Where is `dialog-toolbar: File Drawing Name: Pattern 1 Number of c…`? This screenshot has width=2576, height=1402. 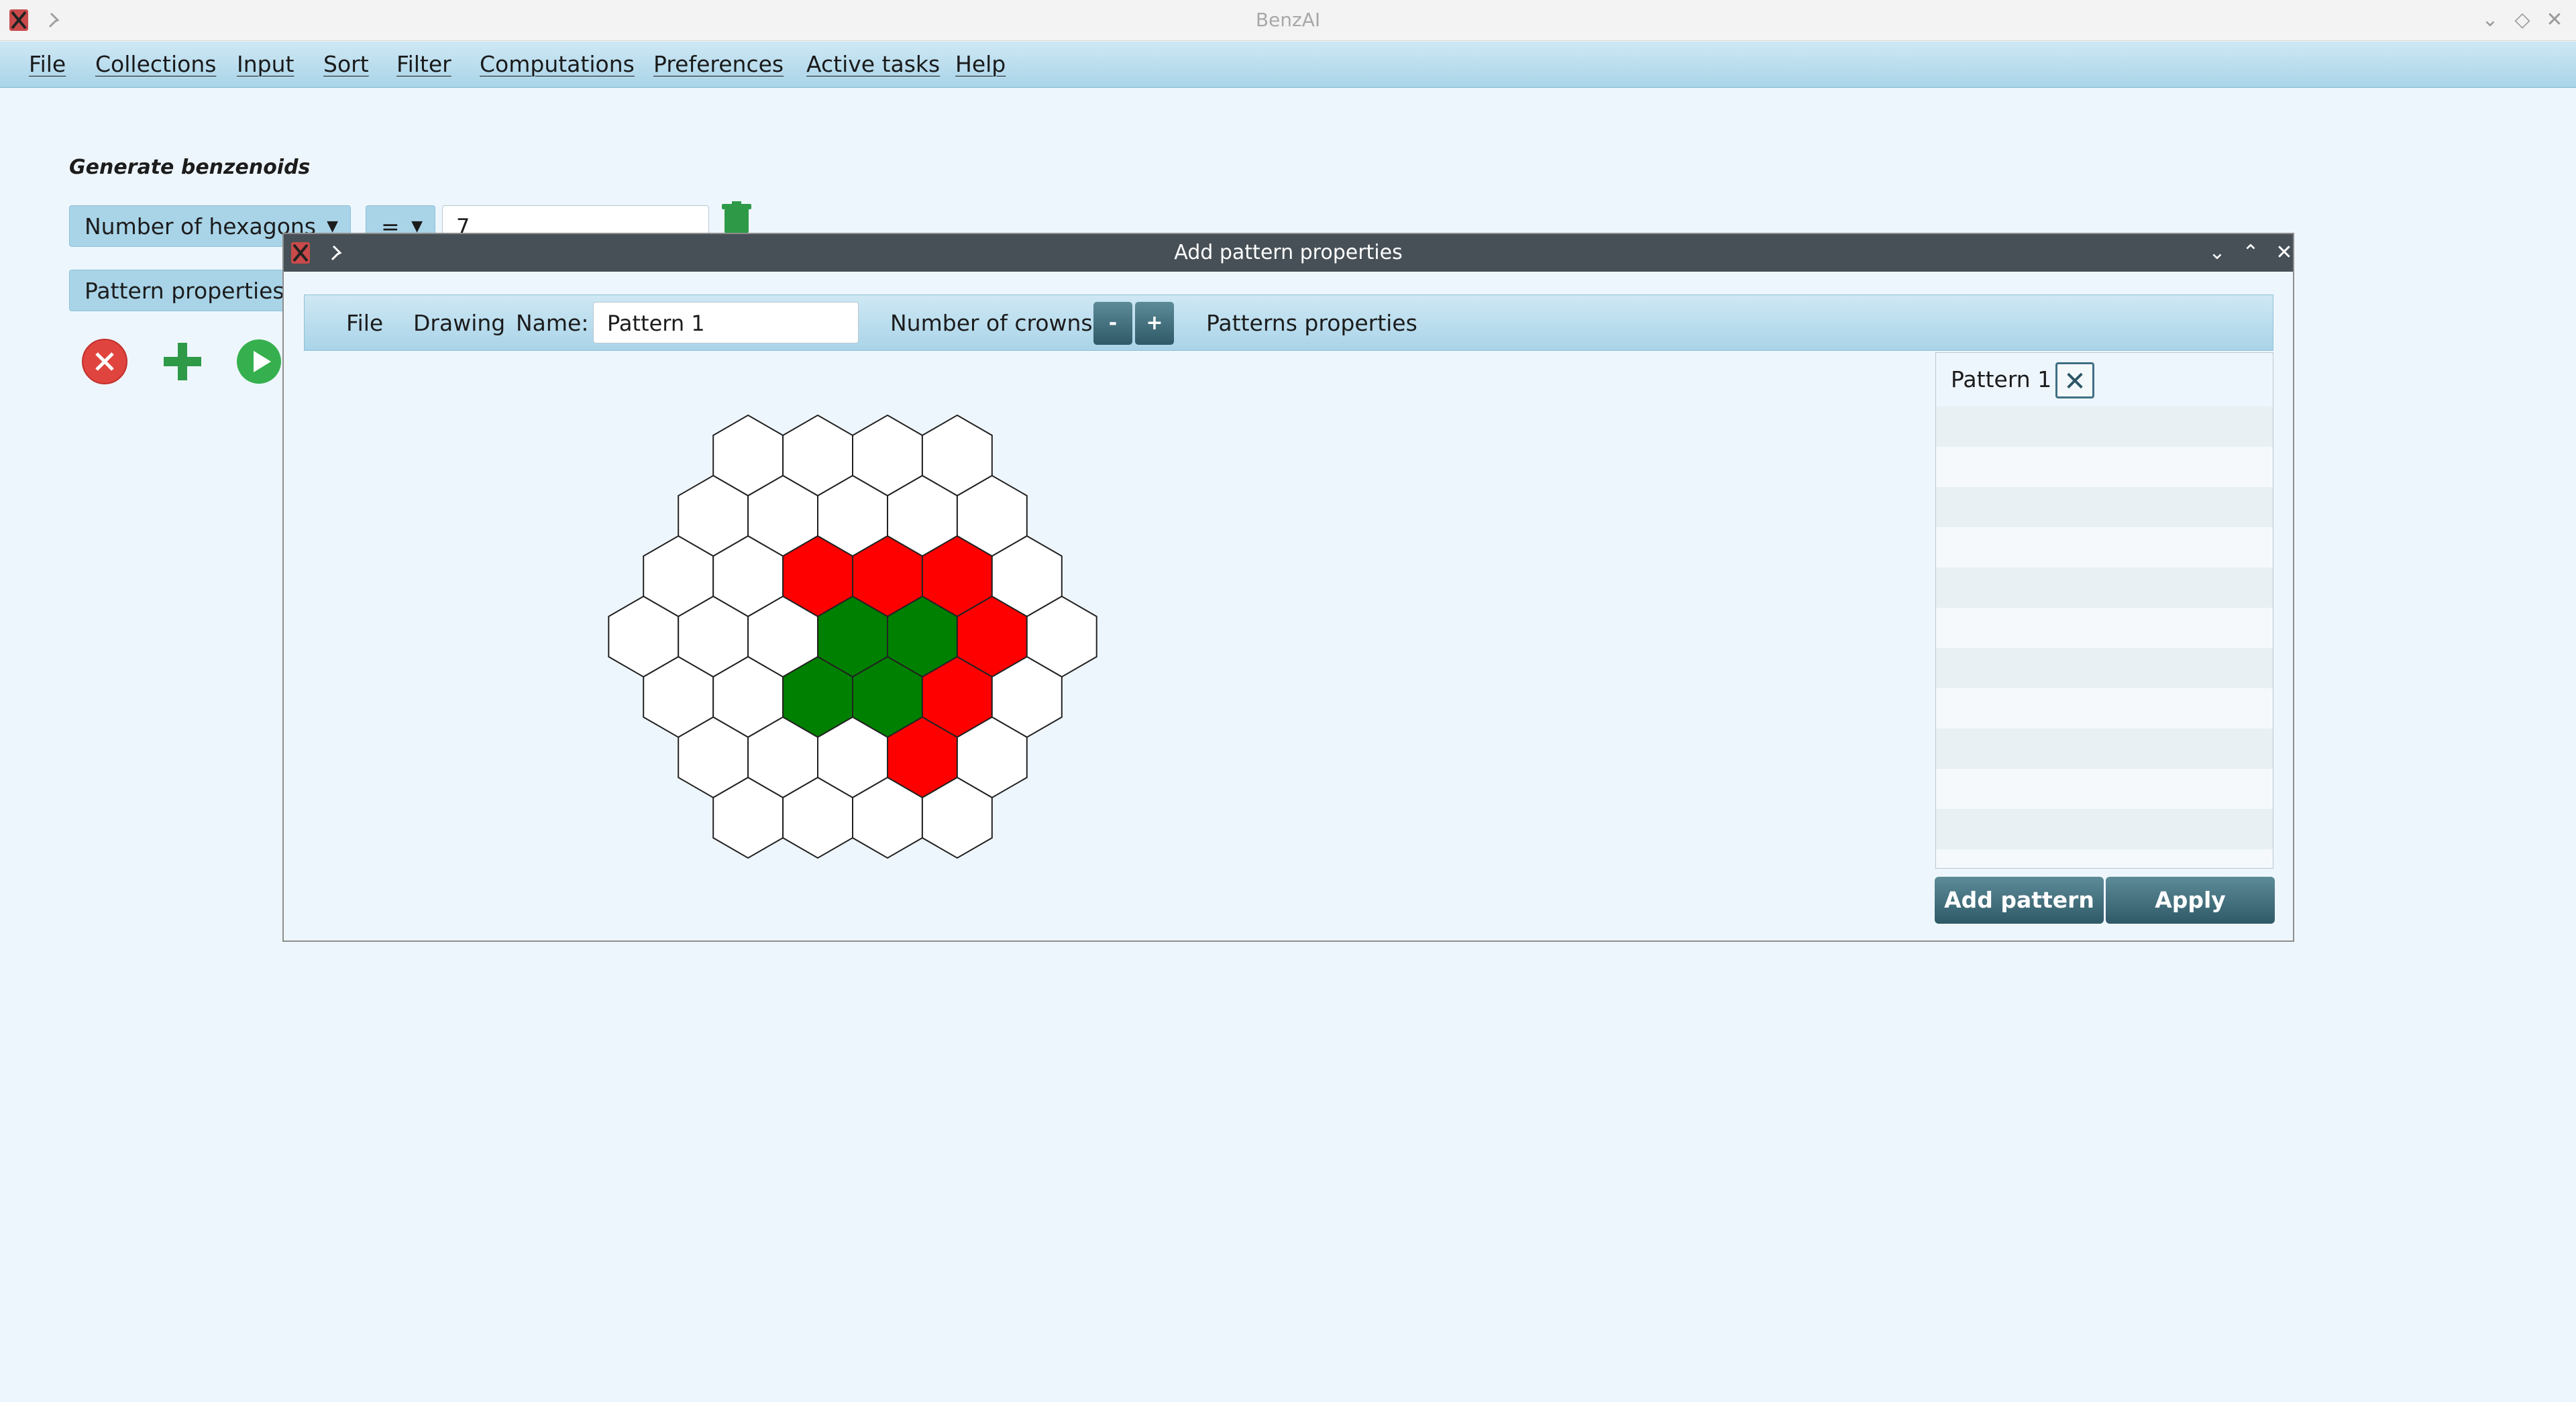
dialog-toolbar: File Drawing Name: Pattern 1 Number of c… is located at coordinates (1288, 323).